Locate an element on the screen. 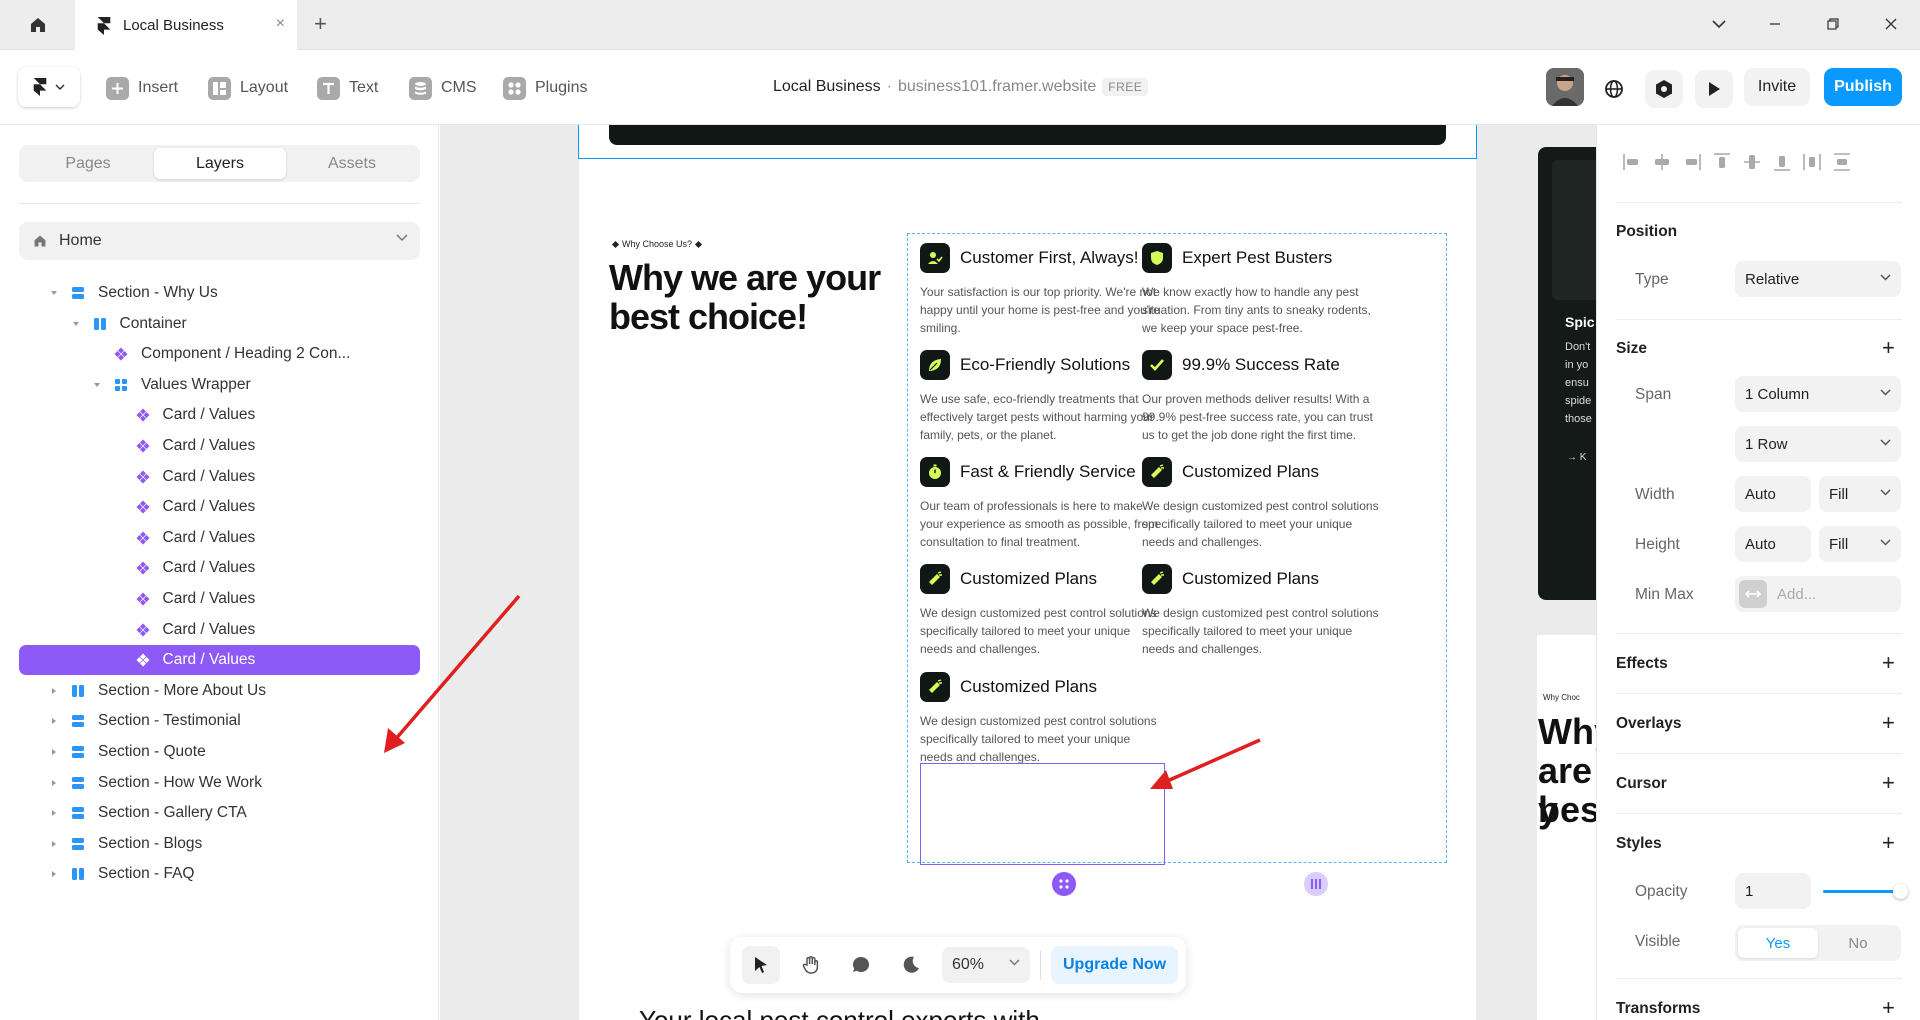 The image size is (1920, 1020). minimize-button is located at coordinates (1775, 24).